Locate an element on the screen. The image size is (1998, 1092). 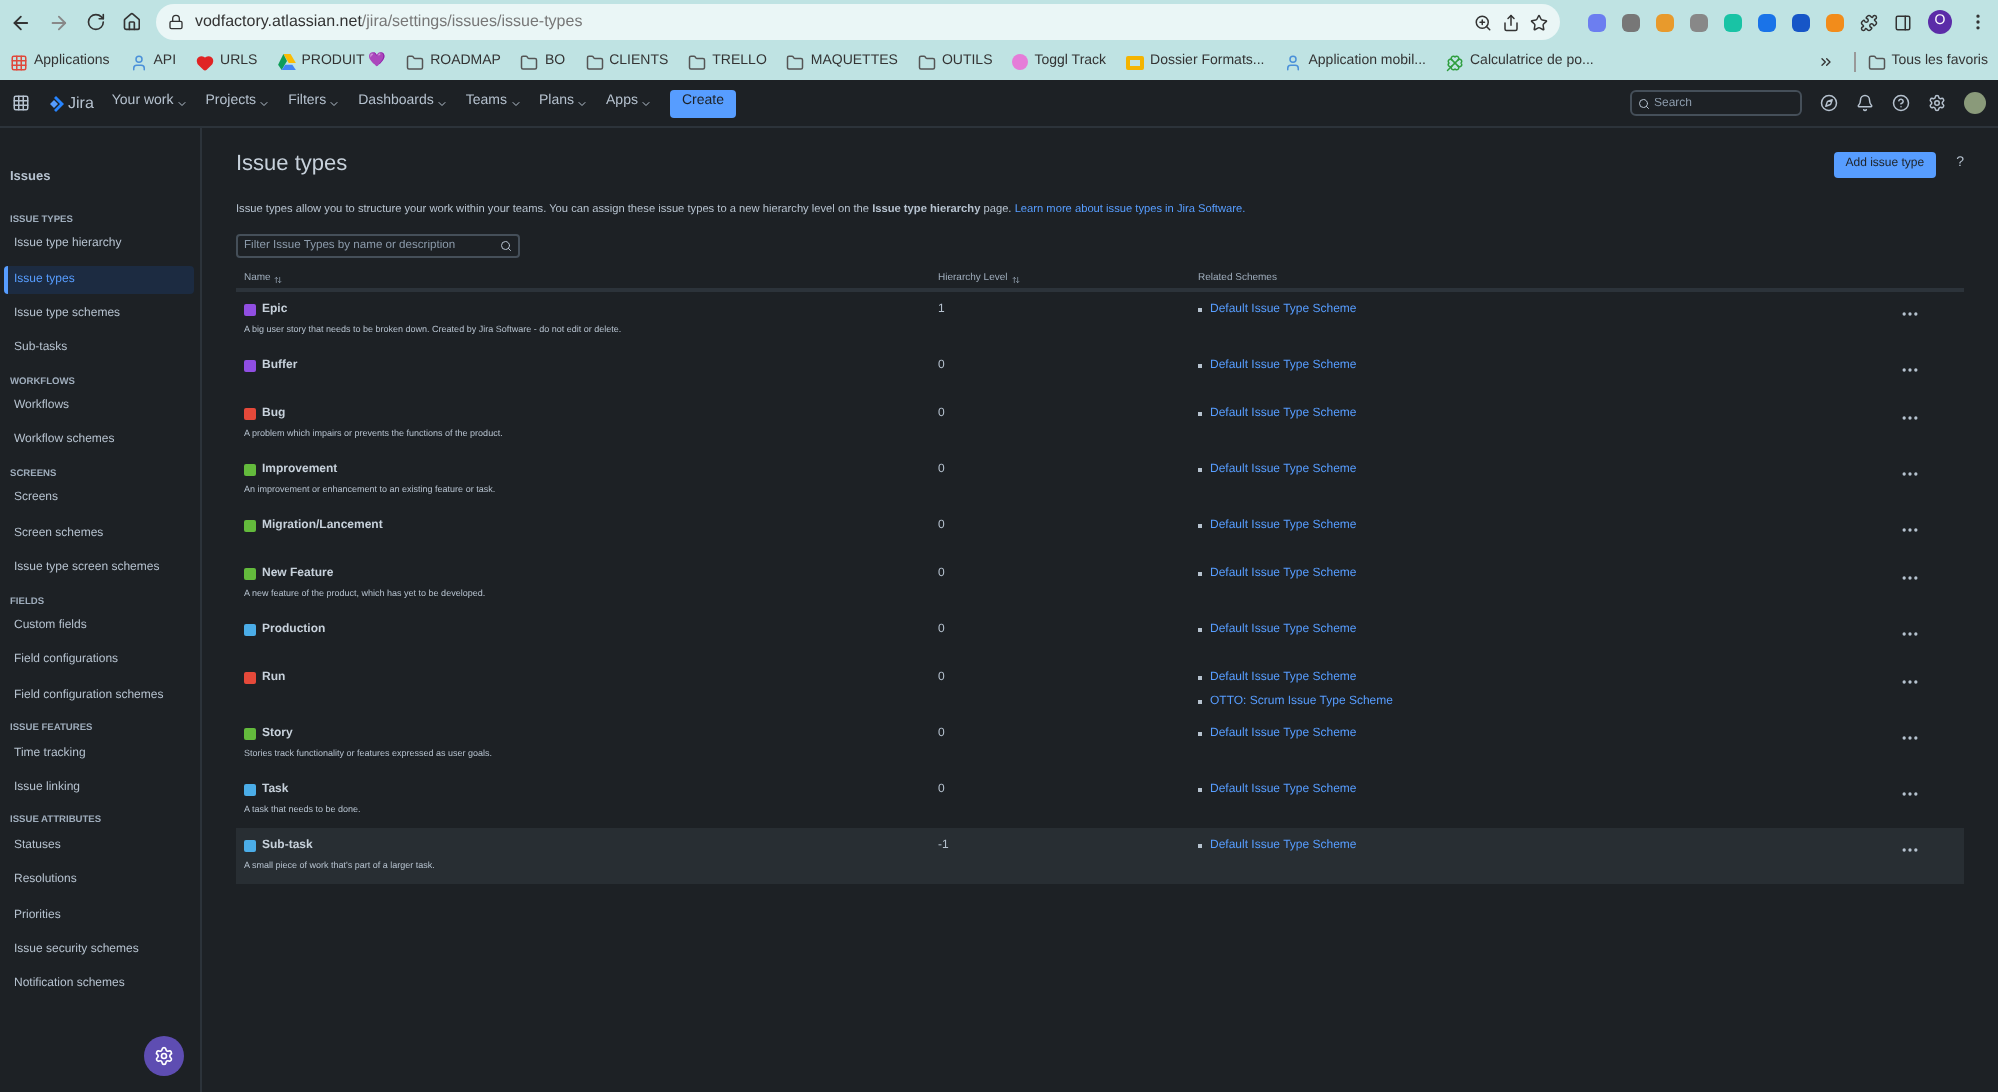
back-icon is located at coordinates (21, 22).